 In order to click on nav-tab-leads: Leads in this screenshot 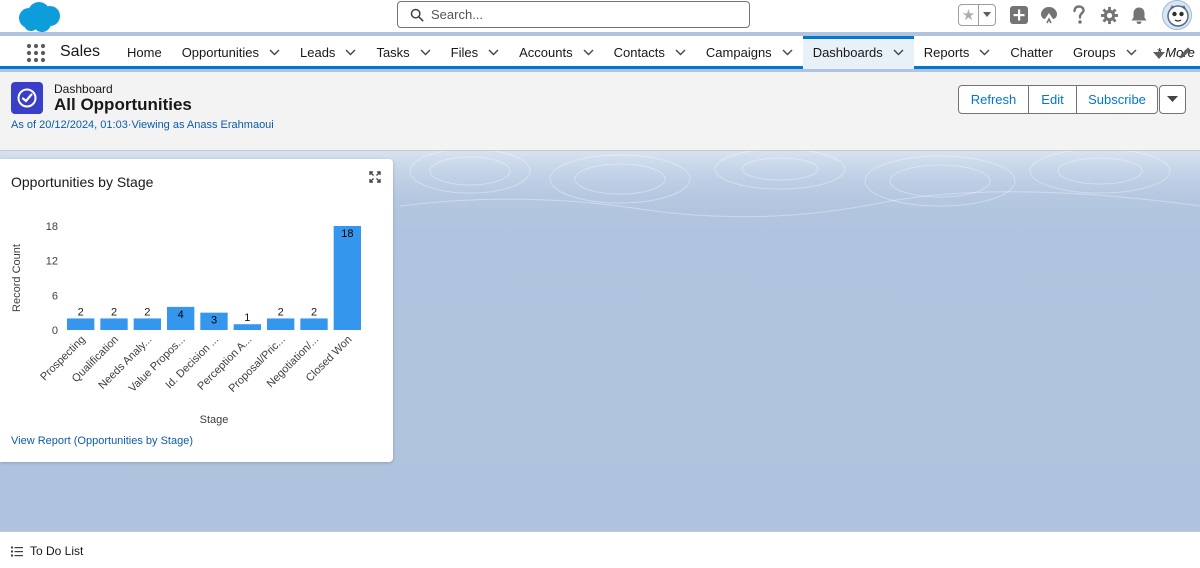, I will do `click(328, 52)`.